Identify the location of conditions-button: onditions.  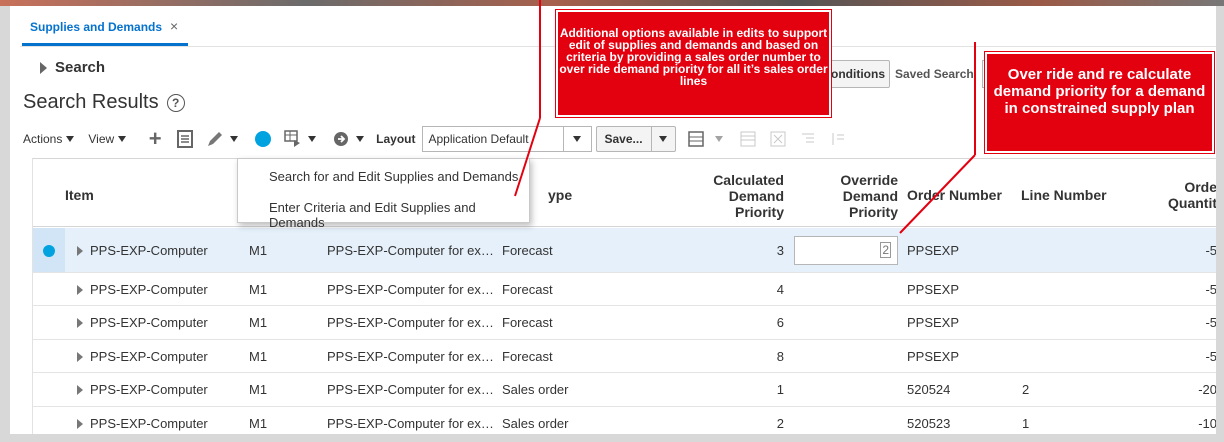
(856, 74).